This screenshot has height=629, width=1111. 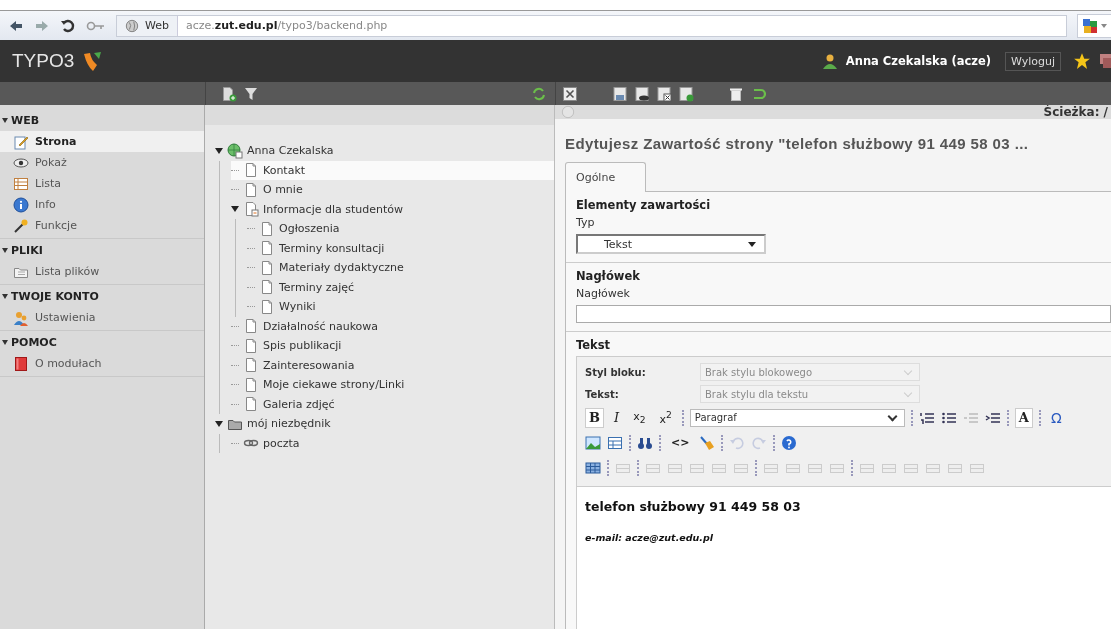 What do you see at coordinates (844, 557) in the screenshot?
I see `editor-area: telefon służbowy 91 449 58 03 e-mail: acze@zut.edu.pl` at bounding box center [844, 557].